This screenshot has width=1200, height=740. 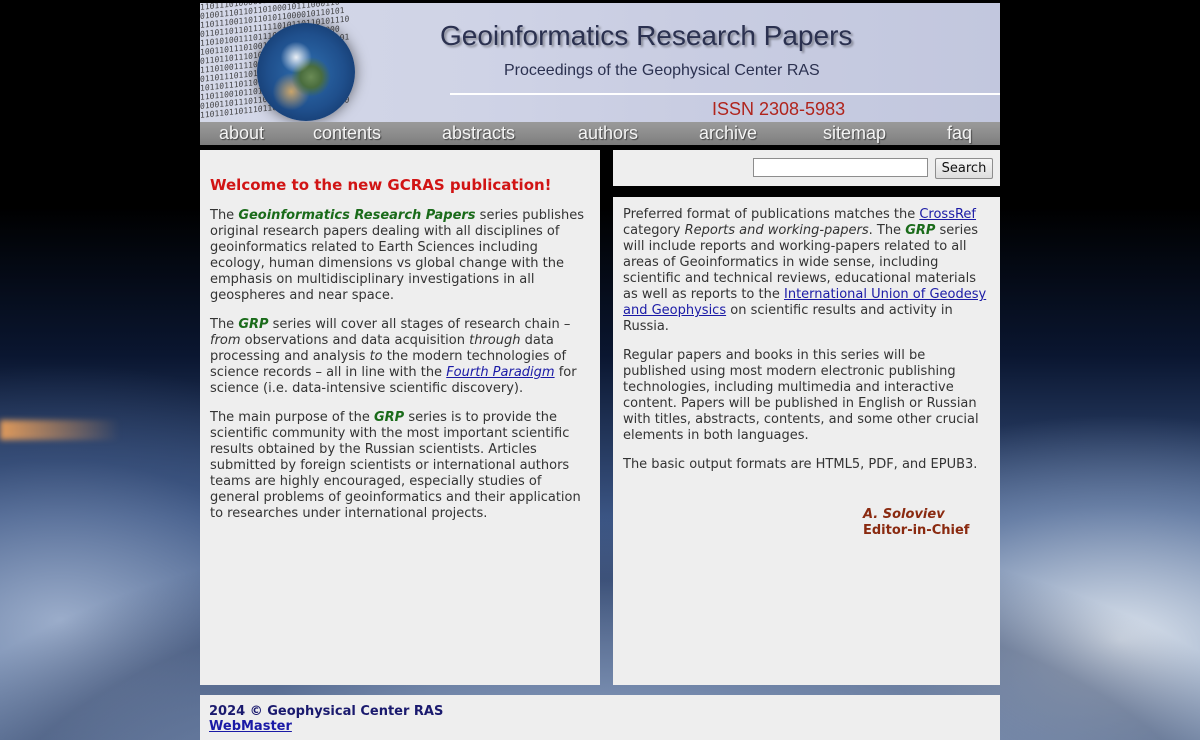 I want to click on fourth-paradigm-link: Fourth Paradigm, so click(x=500, y=372).